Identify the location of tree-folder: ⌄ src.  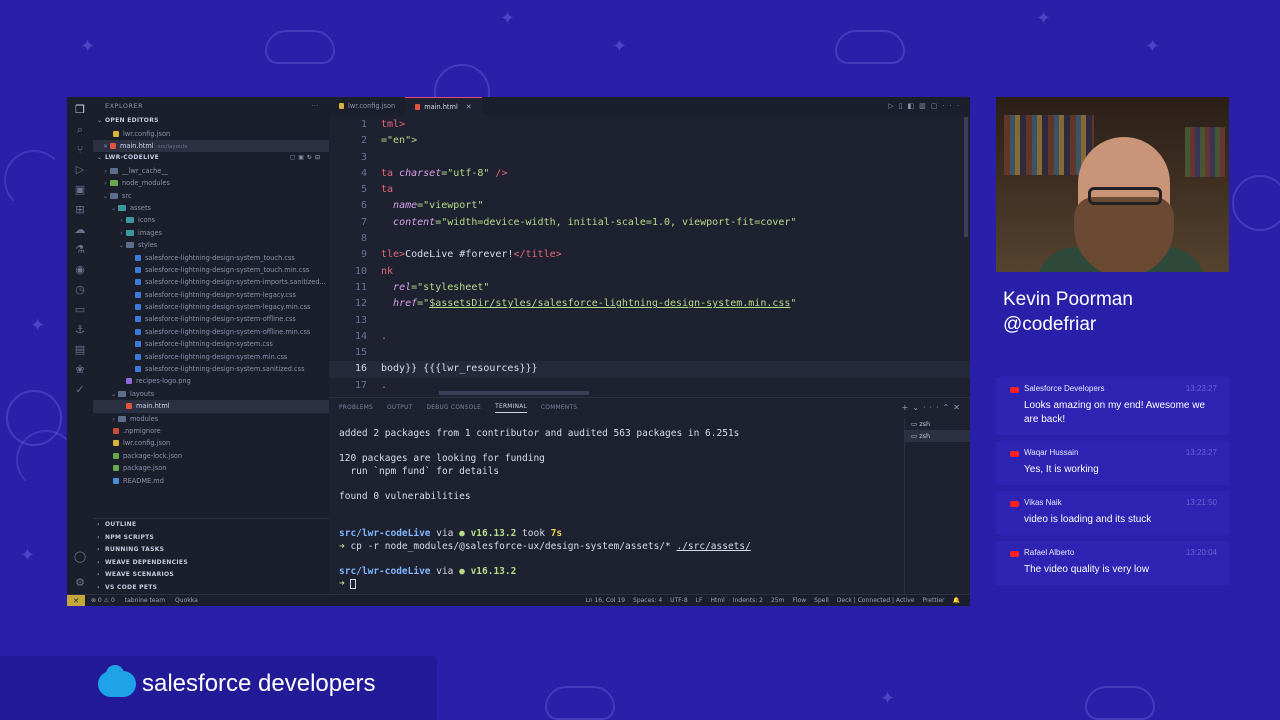
(211, 196).